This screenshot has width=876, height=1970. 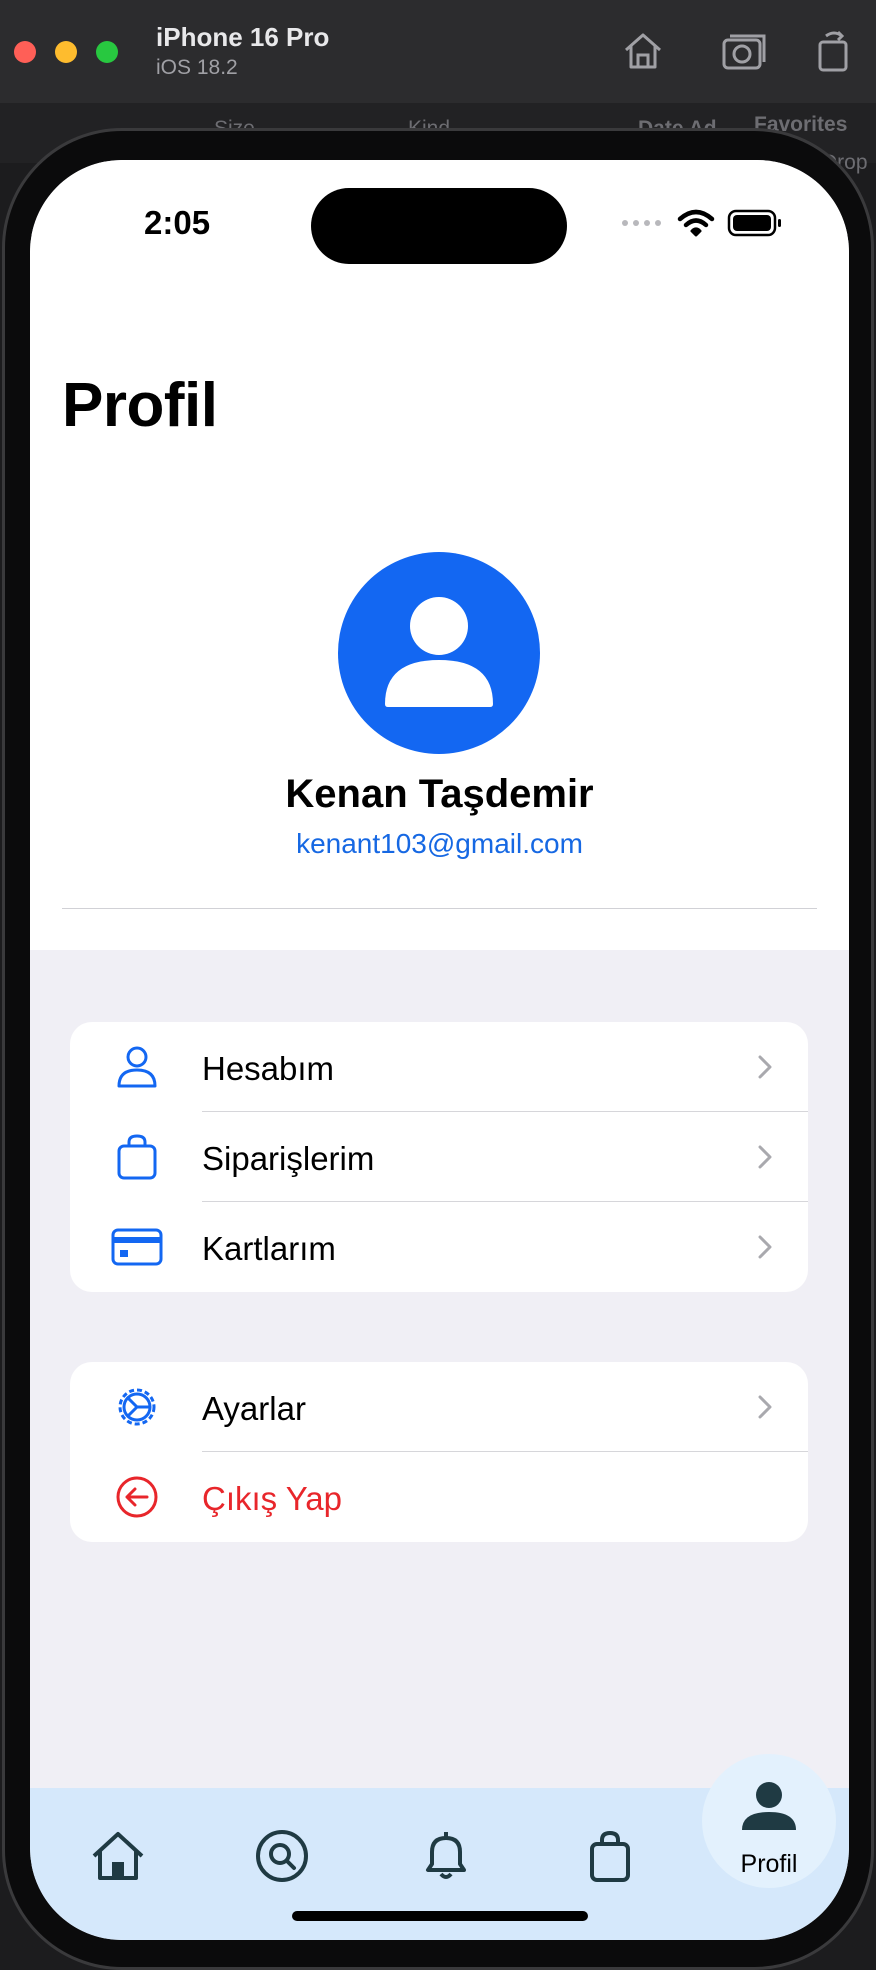 What do you see at coordinates (137, 1407) in the screenshot?
I see `gear-icon` at bounding box center [137, 1407].